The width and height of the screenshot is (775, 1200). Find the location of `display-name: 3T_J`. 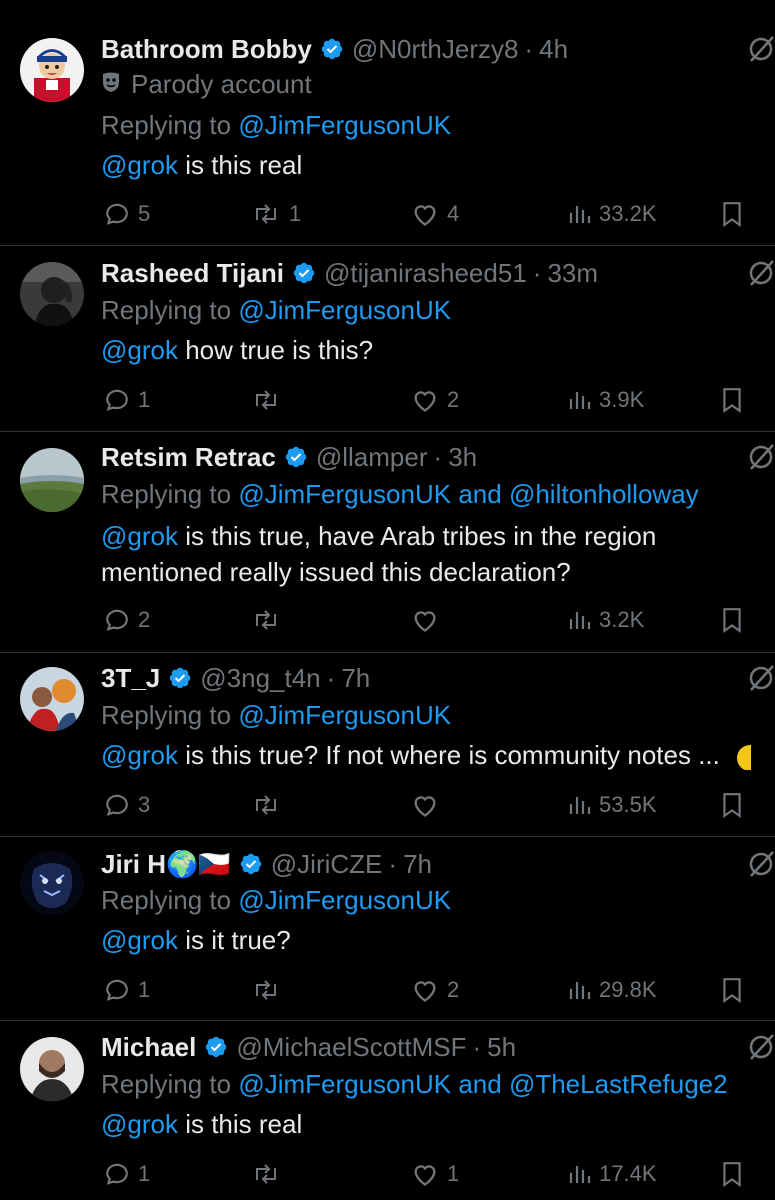

display-name: 3T_J is located at coordinates (130, 678).